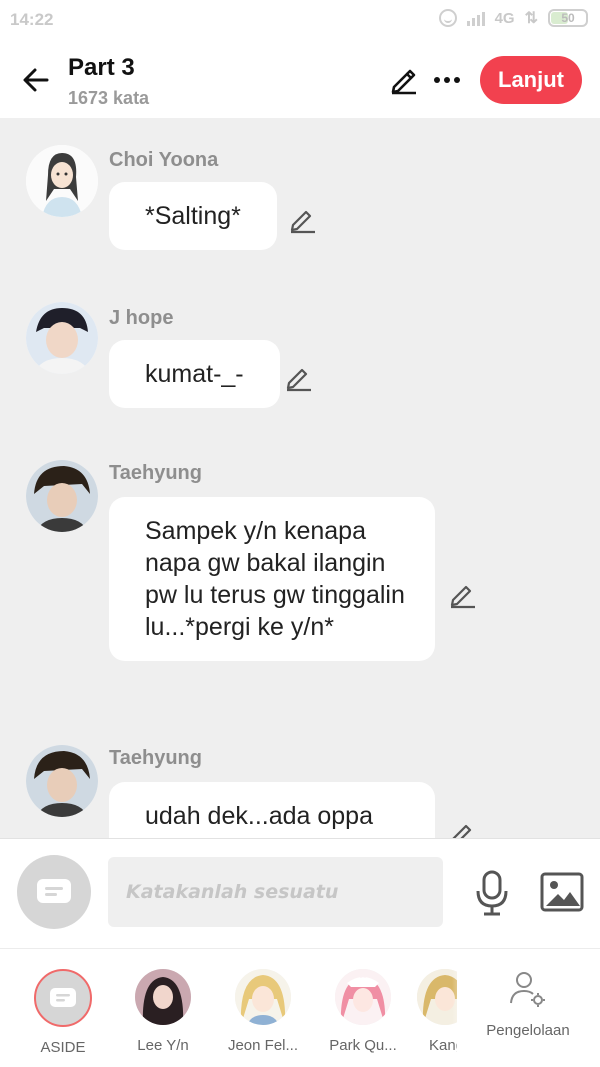 Image resolution: width=600 pixels, height=1067 pixels. Describe the element at coordinates (272, 810) in the screenshot. I see `message-bubble: udah dek...ada oppa` at that location.